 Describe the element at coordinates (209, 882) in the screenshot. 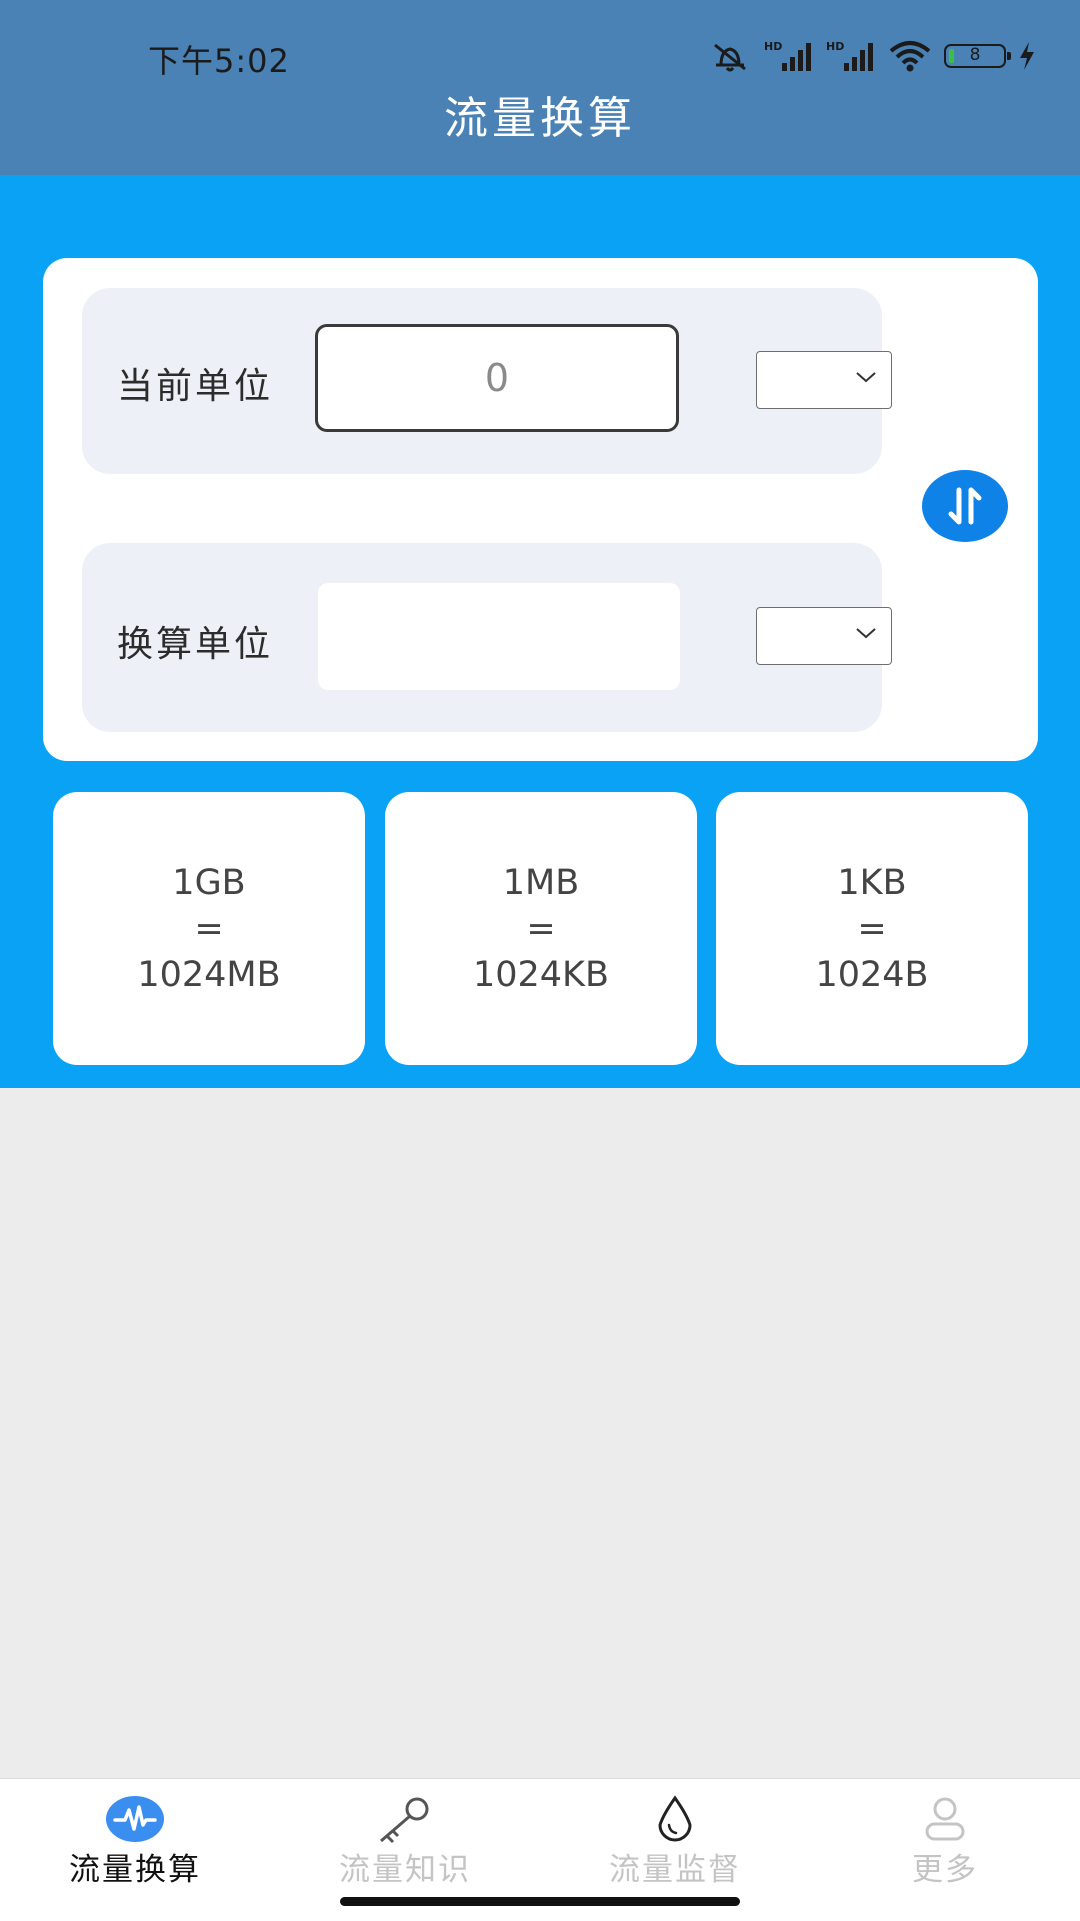

I see `info-card-top: 1GB` at that location.